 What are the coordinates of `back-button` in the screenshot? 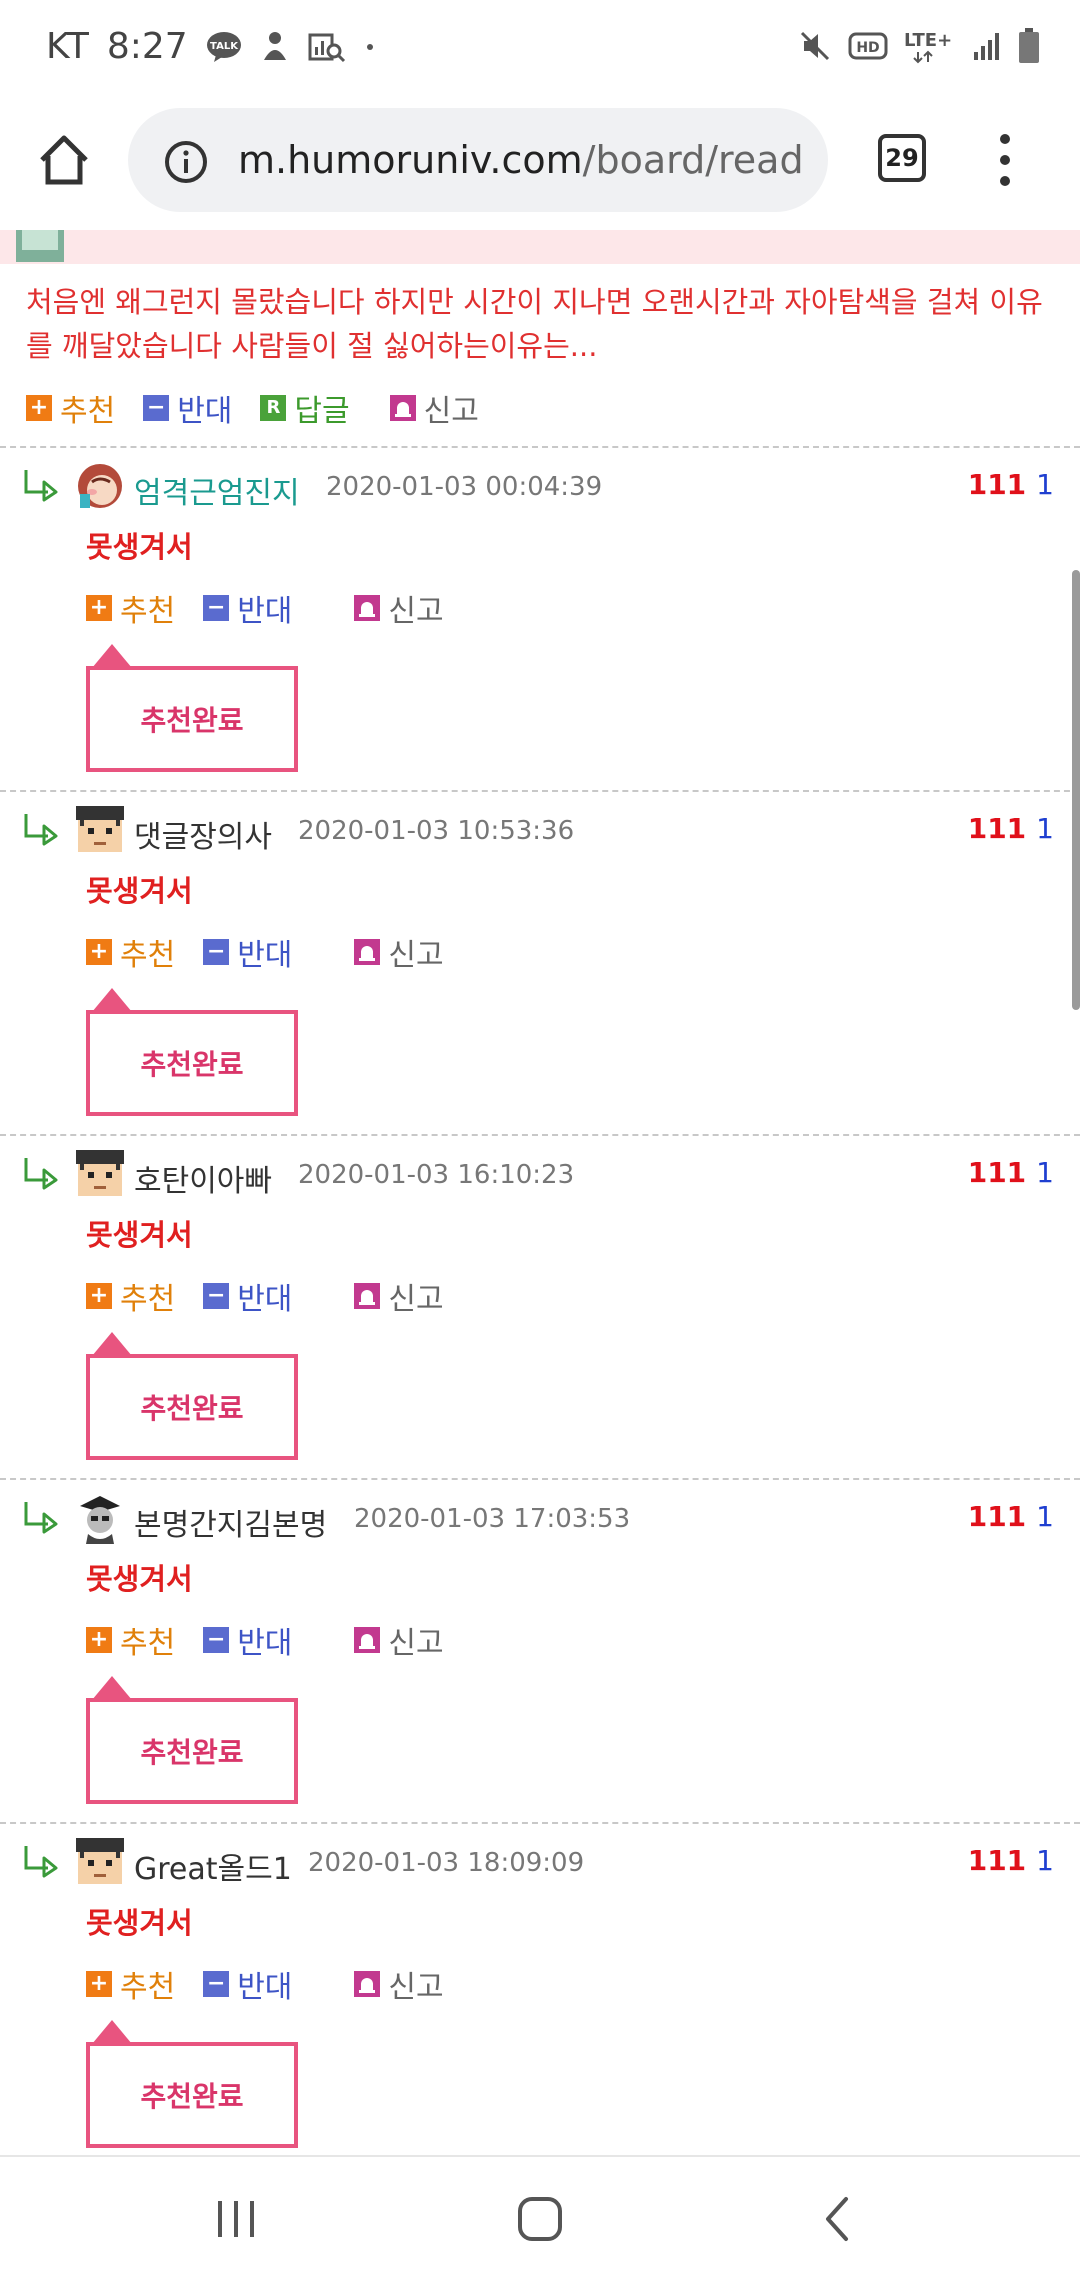 It's located at (838, 2219).